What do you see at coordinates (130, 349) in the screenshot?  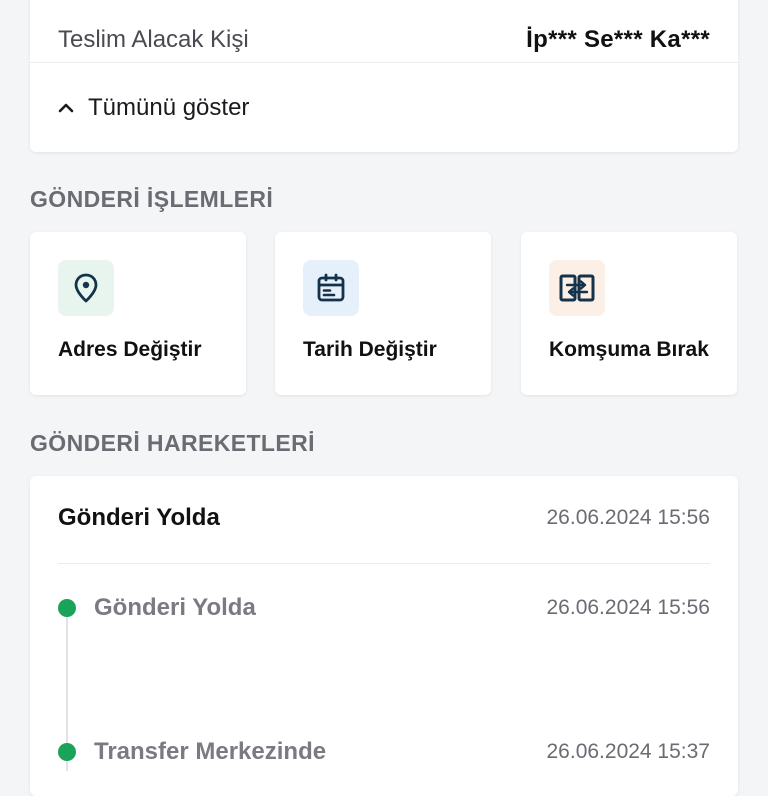 I see `change-address-label: Adres Değiştir` at bounding box center [130, 349].